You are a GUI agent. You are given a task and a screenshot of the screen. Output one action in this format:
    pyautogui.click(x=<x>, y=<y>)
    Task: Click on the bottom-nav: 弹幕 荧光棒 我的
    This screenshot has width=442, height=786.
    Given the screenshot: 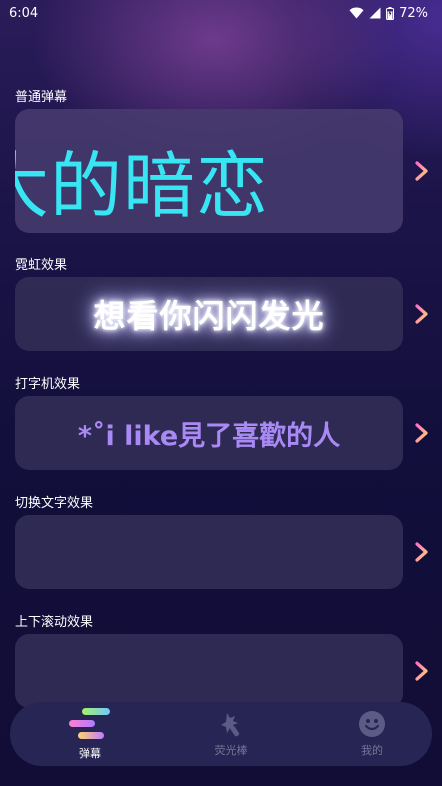 What is the action you would take?
    pyautogui.click(x=221, y=734)
    